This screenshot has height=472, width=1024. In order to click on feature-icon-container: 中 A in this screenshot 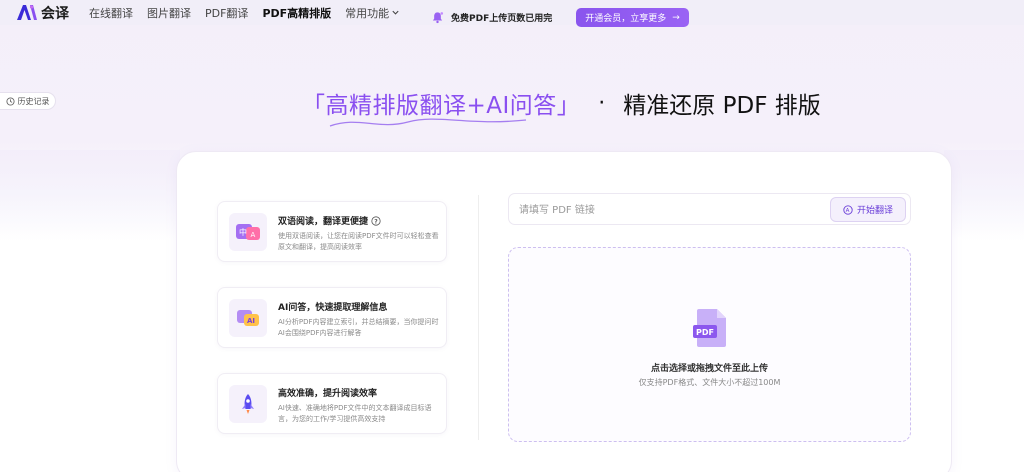, I will do `click(248, 232)`.